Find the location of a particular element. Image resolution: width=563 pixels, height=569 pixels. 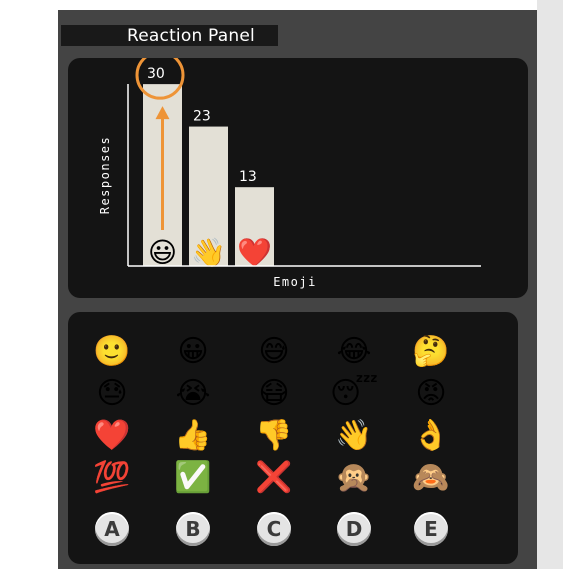

emoji-option-r2-c4: 😴 is located at coordinates (354, 394).